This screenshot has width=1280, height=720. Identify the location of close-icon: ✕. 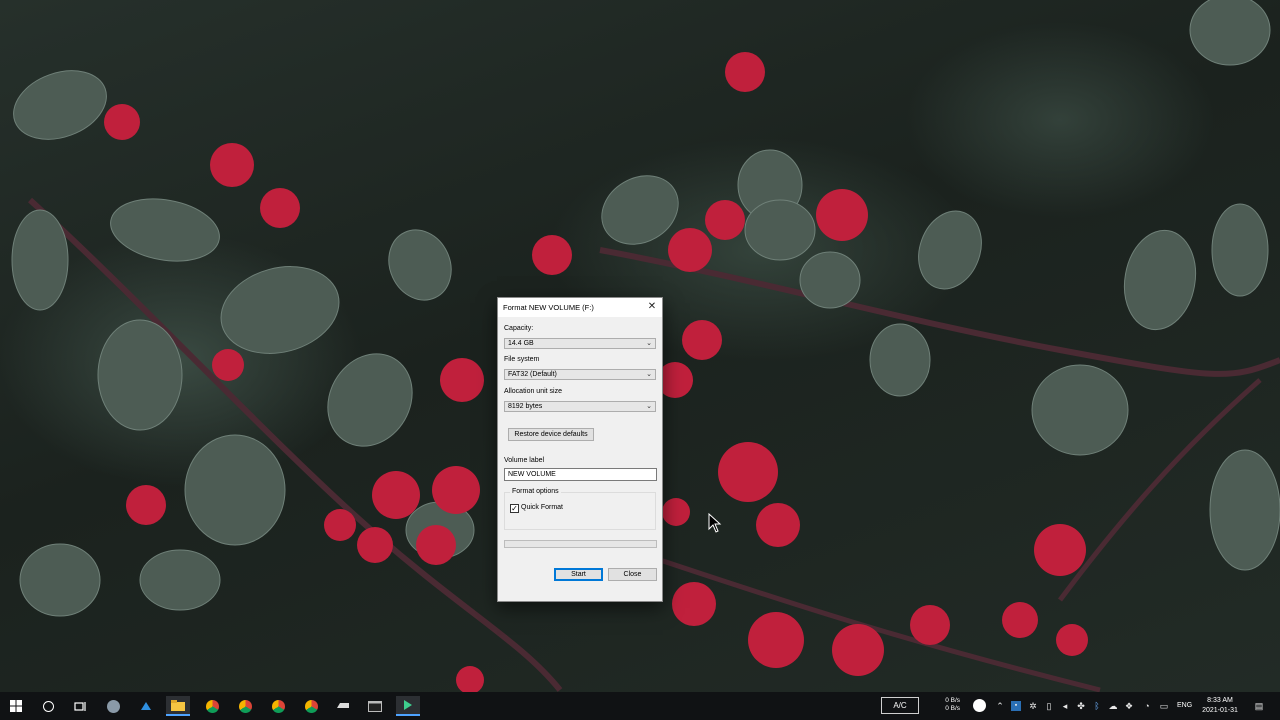
(652, 307).